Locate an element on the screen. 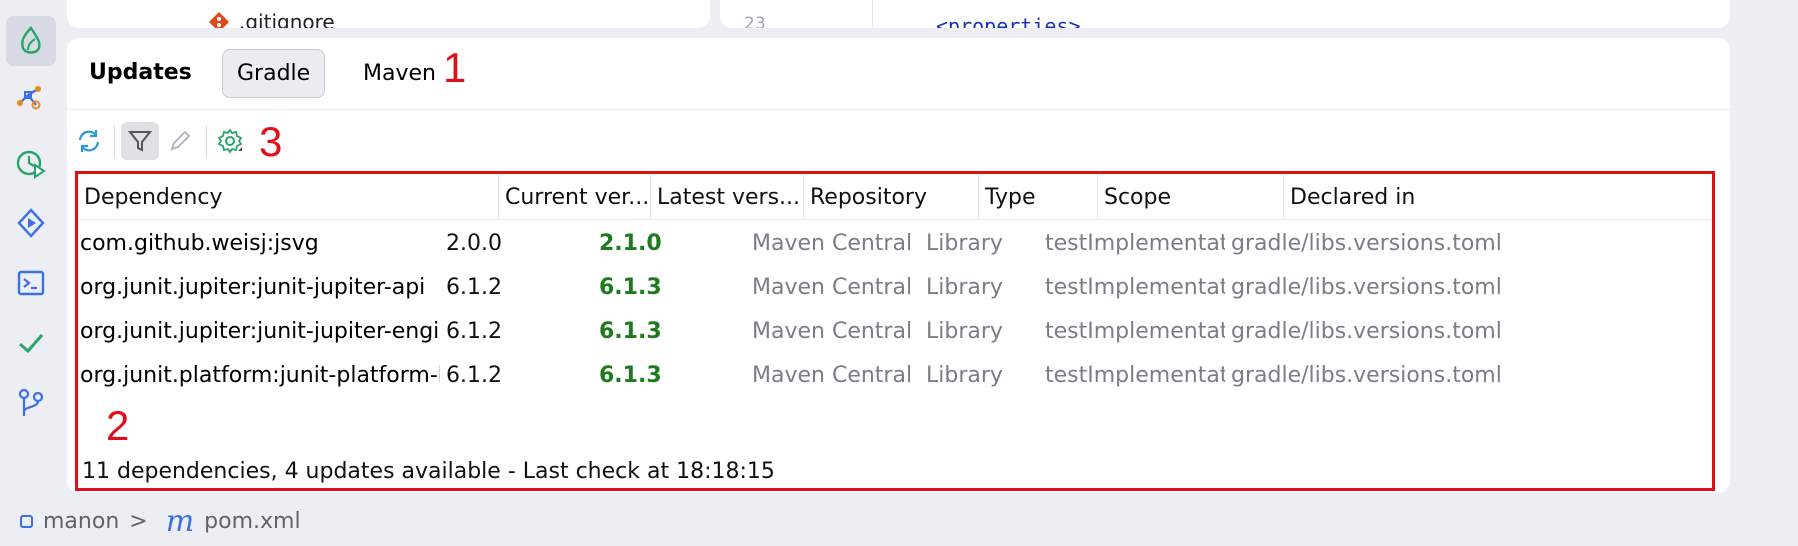 Image resolution: width=1798 pixels, height=546 pixels. annotation-2: 2 is located at coordinates (118, 425).